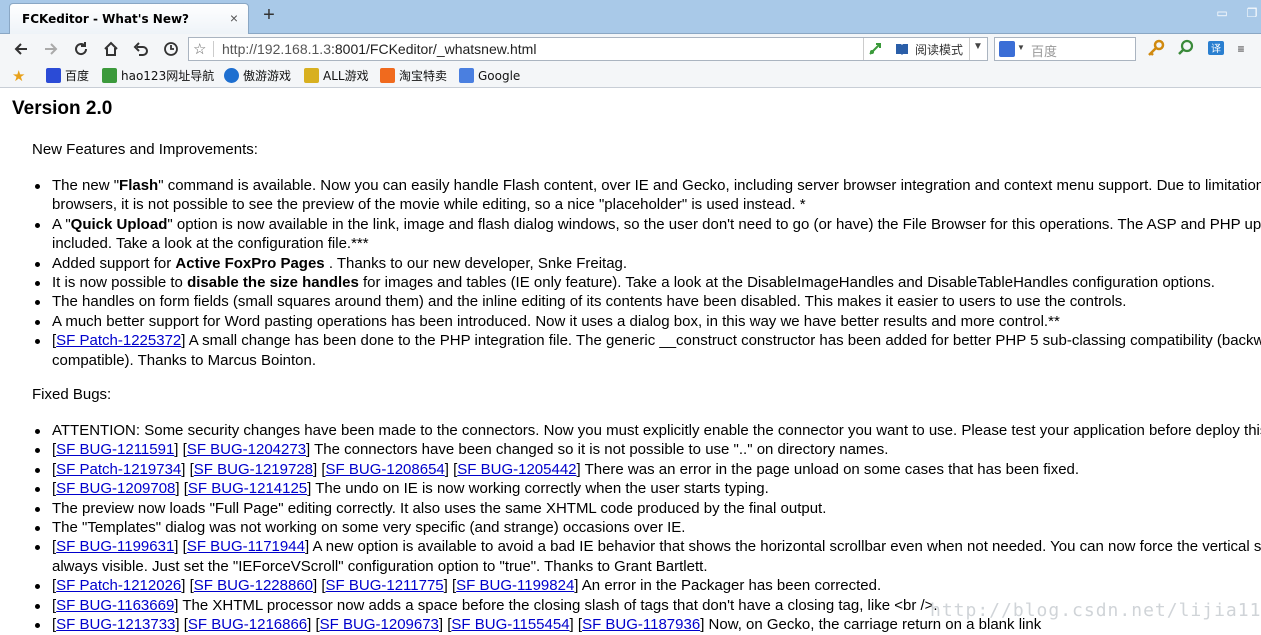 This screenshot has width=1261, height=635. Describe the element at coordinates (433, 49) in the screenshot. I see `url-path: :8001/FCKeditor/_whatsnew.html` at that location.